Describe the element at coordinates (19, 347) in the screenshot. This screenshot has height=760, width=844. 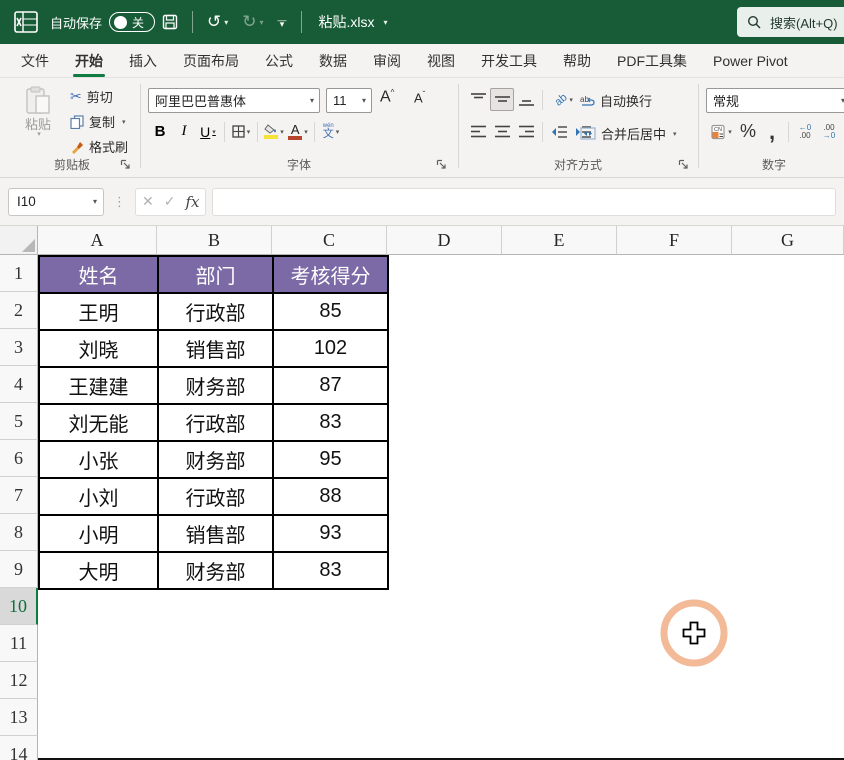
I see `row-header-3: 3` at that location.